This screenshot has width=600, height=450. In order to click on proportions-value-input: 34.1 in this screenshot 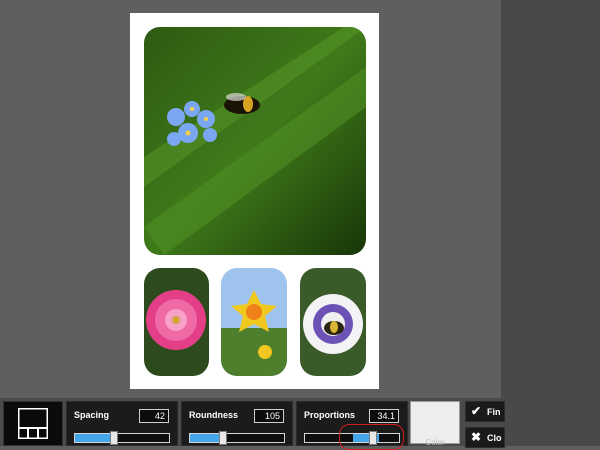, I will do `click(384, 416)`.